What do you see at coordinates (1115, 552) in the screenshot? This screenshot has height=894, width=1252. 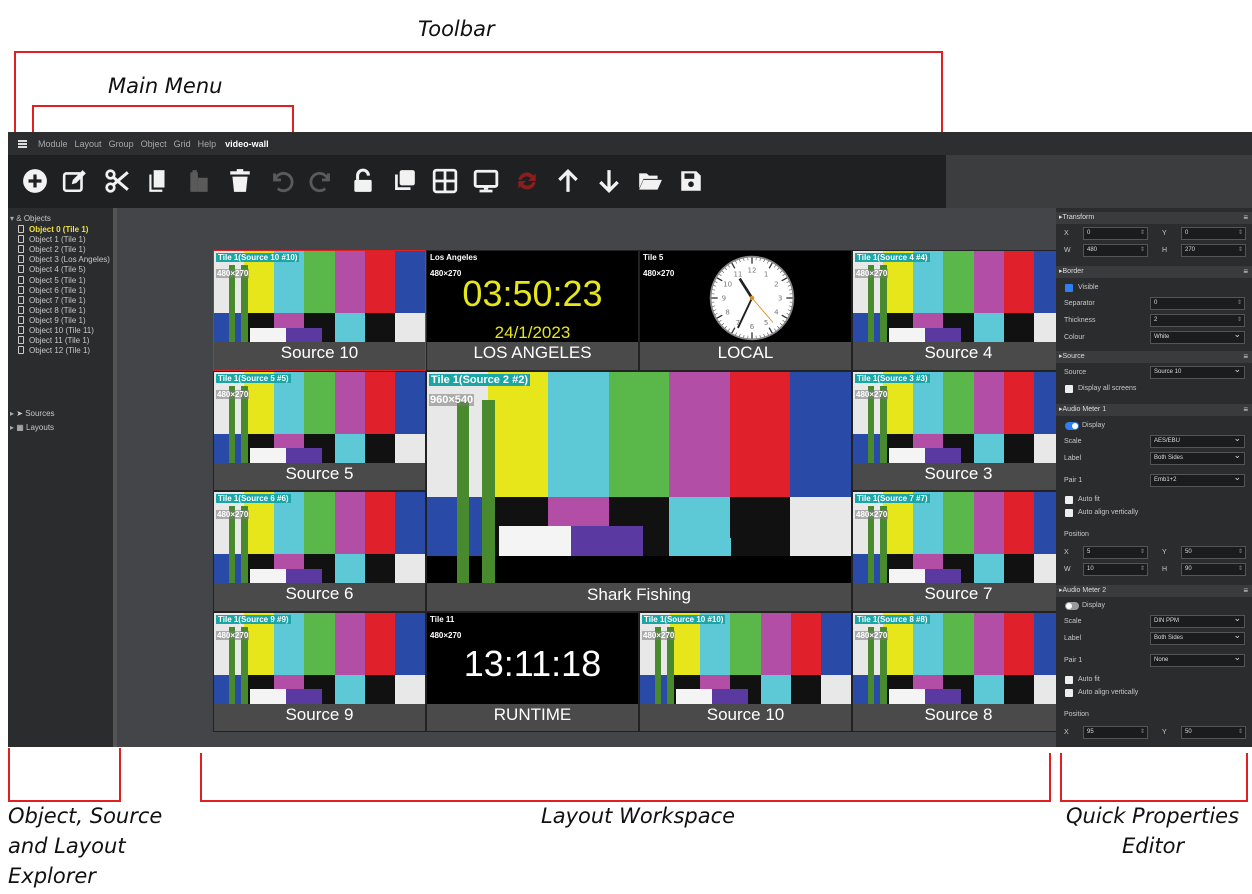 I see `x-field: 5` at bounding box center [1115, 552].